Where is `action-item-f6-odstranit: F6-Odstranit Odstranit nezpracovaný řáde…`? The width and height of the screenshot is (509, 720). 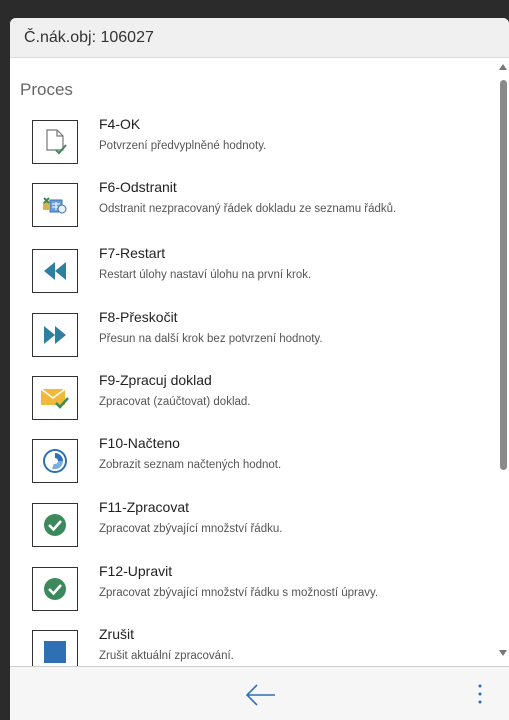 action-item-f6-odstranit: F6-Odstranit Odstranit nezpracovaný řáde… is located at coordinates (252, 209).